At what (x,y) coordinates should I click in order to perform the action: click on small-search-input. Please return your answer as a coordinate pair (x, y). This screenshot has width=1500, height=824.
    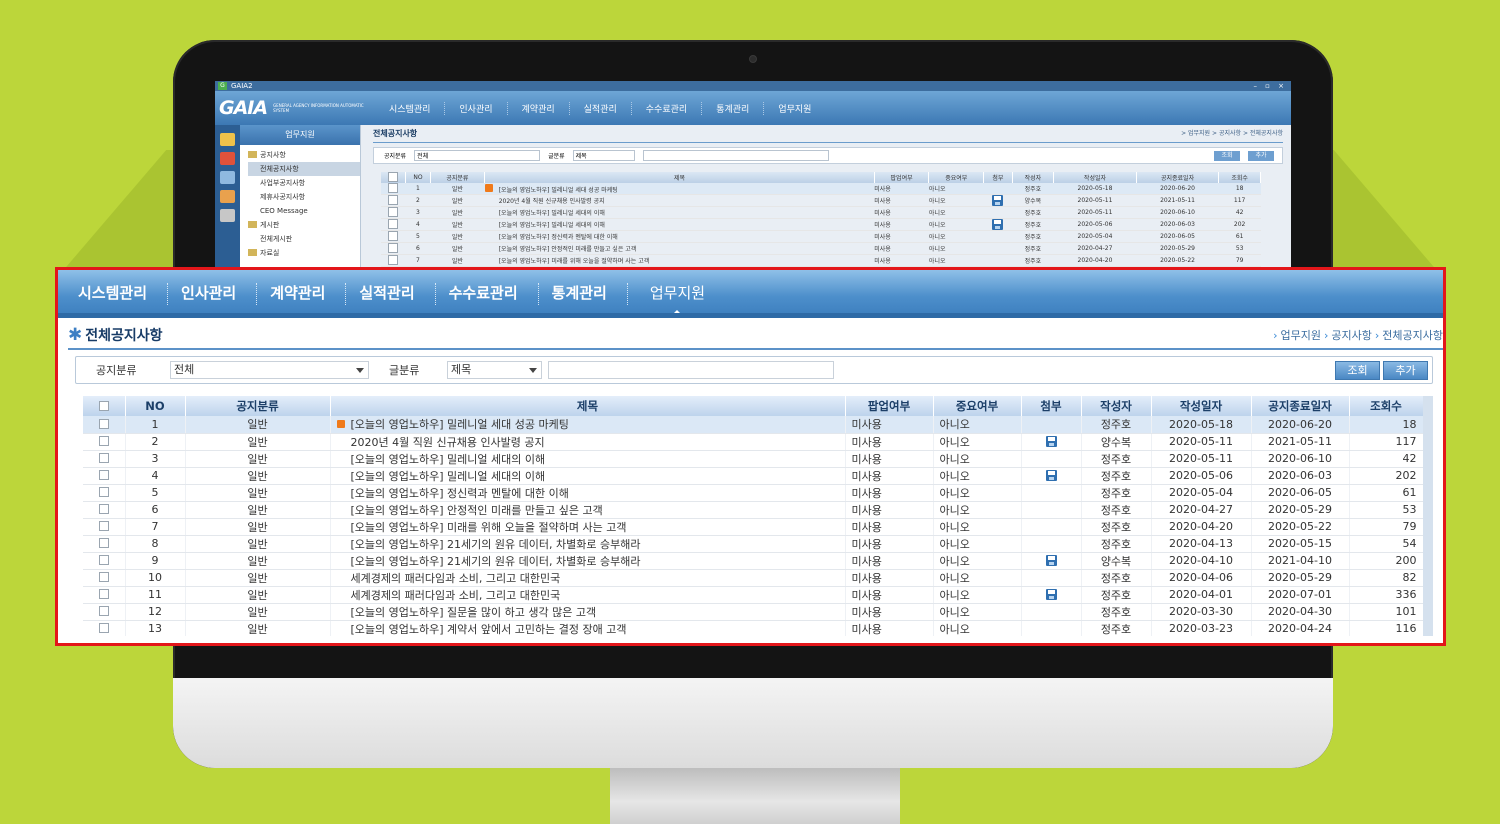
    Looking at the image, I should click on (735, 155).